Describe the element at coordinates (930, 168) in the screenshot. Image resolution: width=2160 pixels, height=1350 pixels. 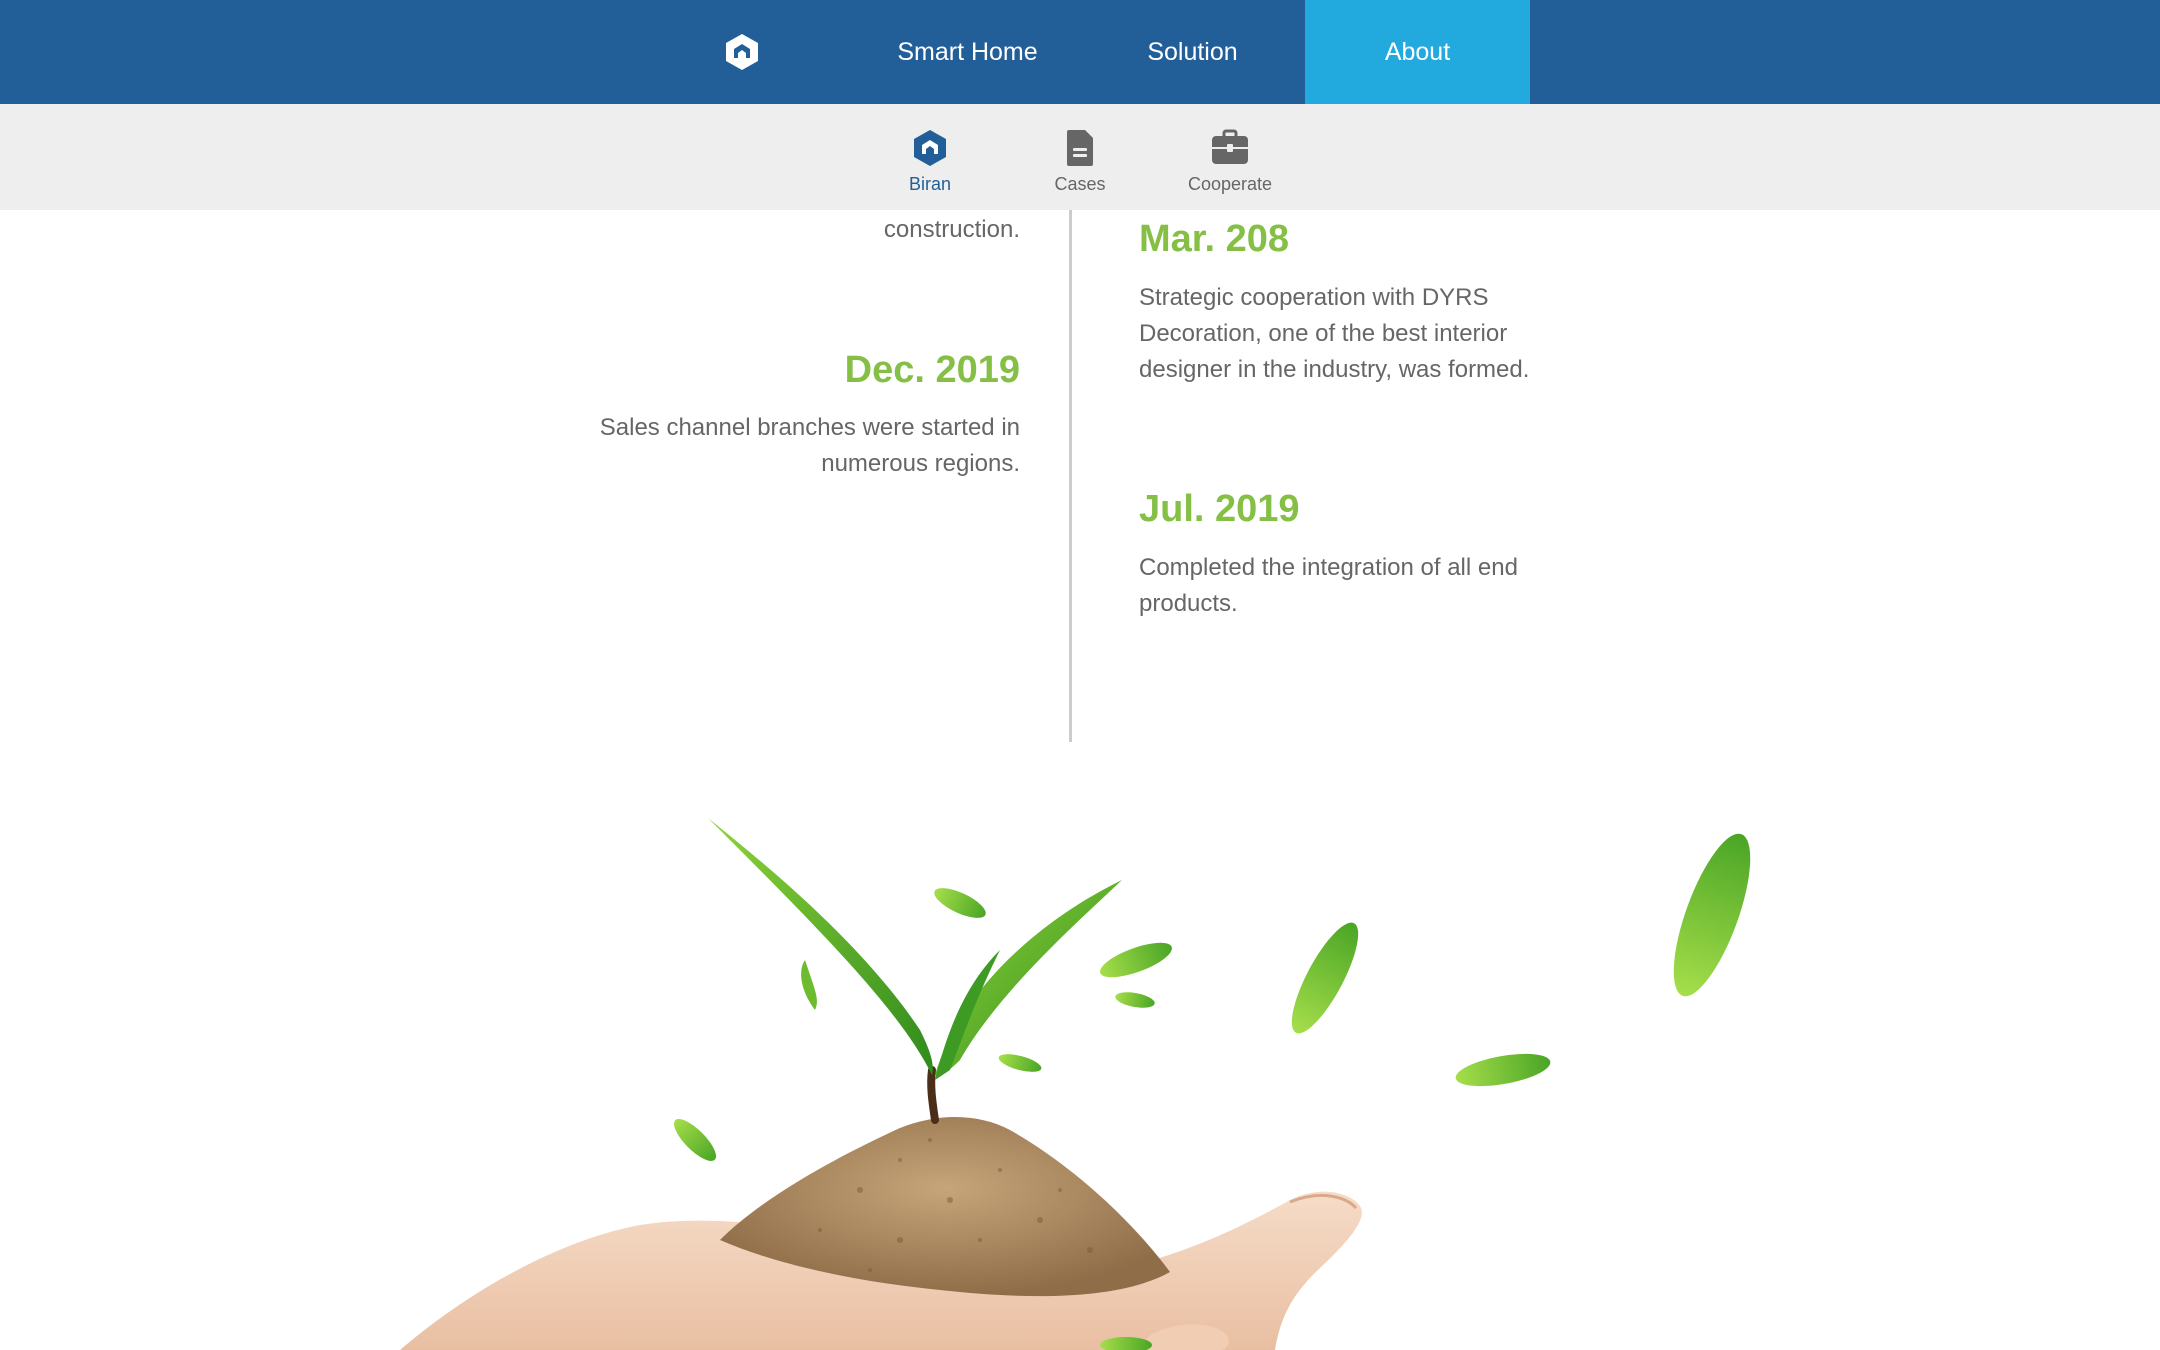
I see `subnav-item-biran: Biran` at that location.